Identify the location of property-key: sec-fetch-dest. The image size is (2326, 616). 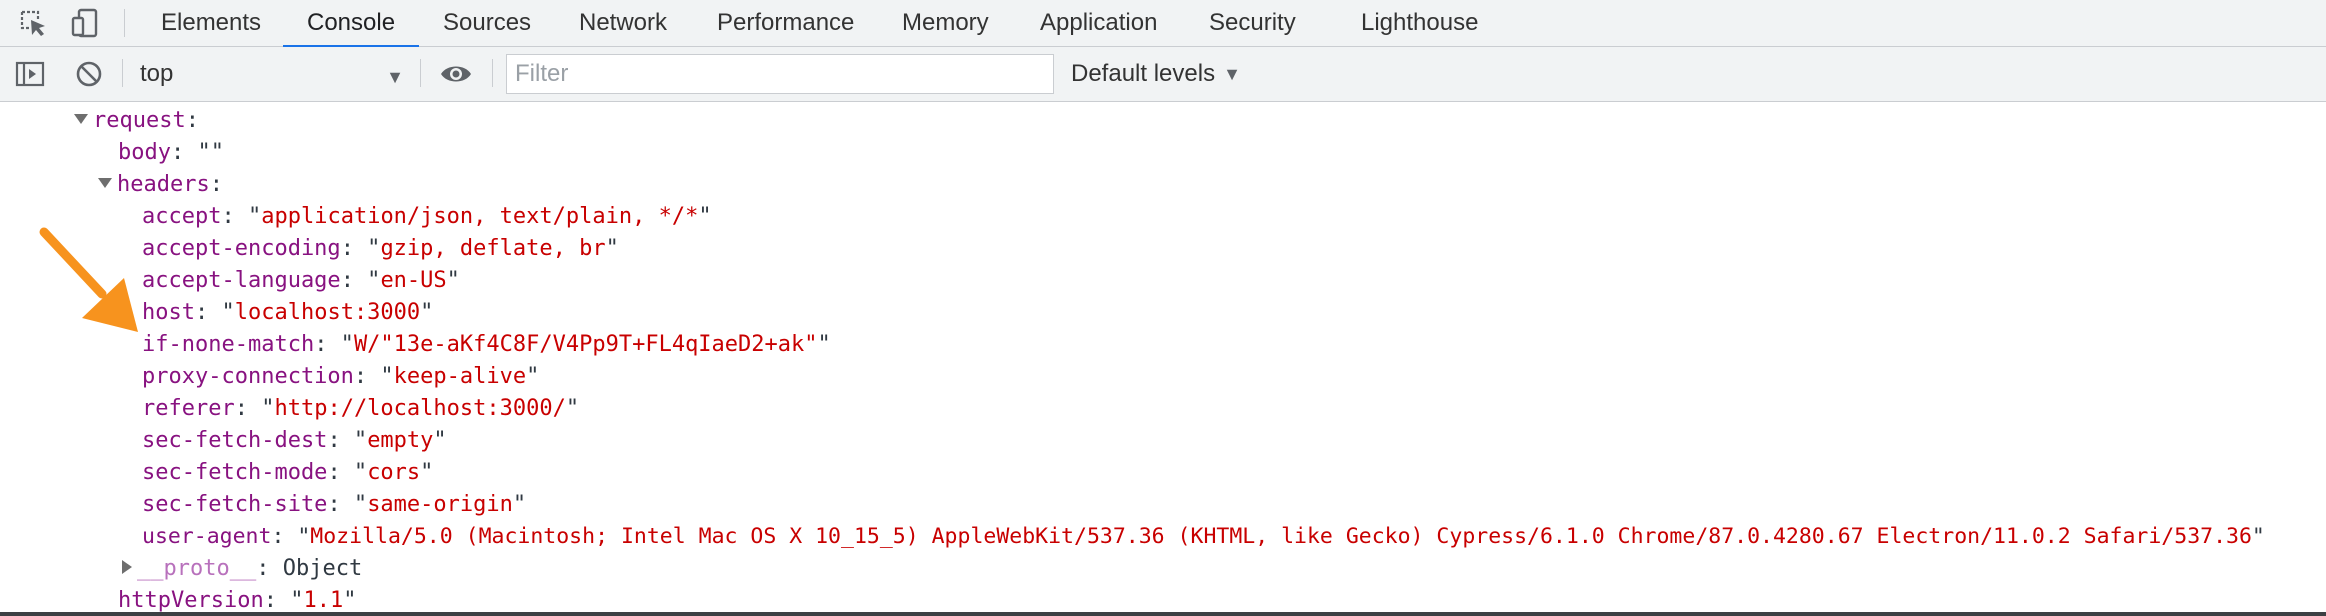
(235, 440).